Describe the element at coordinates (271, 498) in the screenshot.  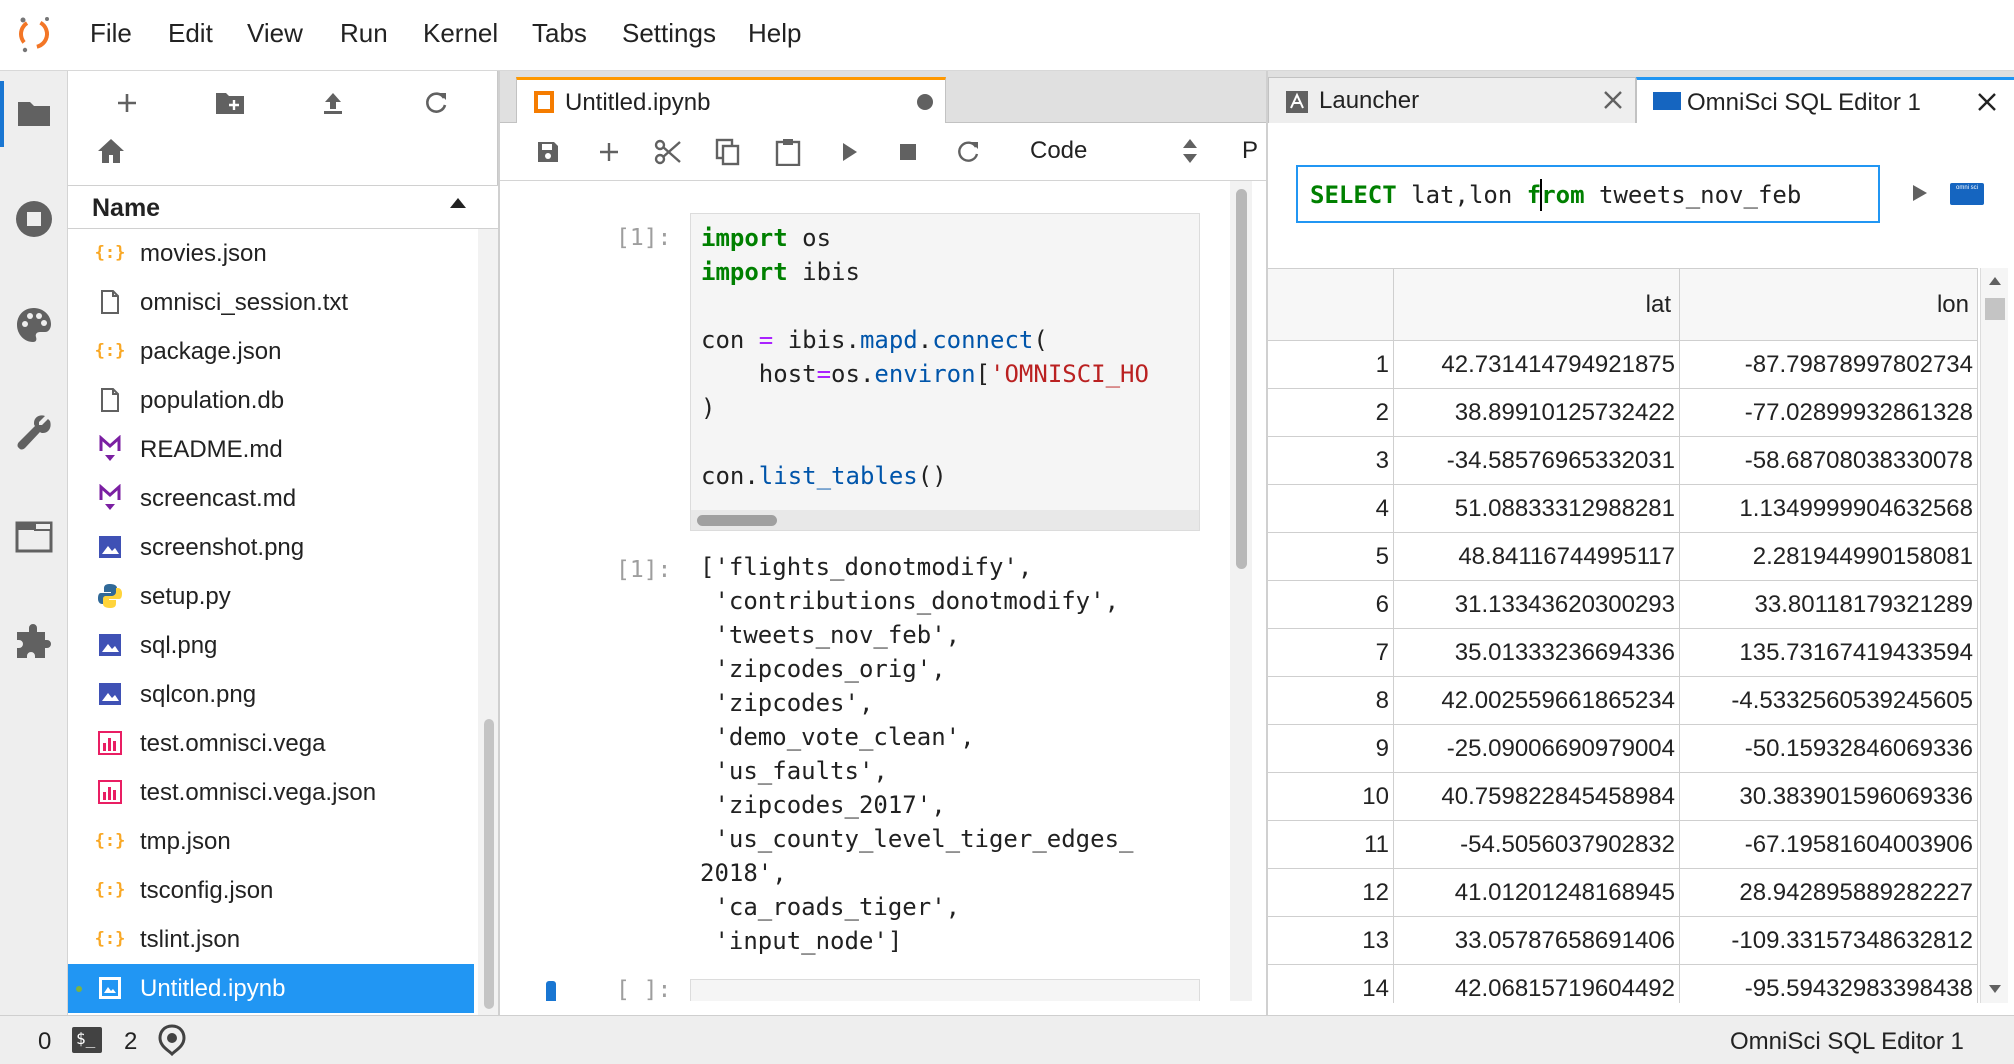
I see `file-list-item: screencast.md` at that location.